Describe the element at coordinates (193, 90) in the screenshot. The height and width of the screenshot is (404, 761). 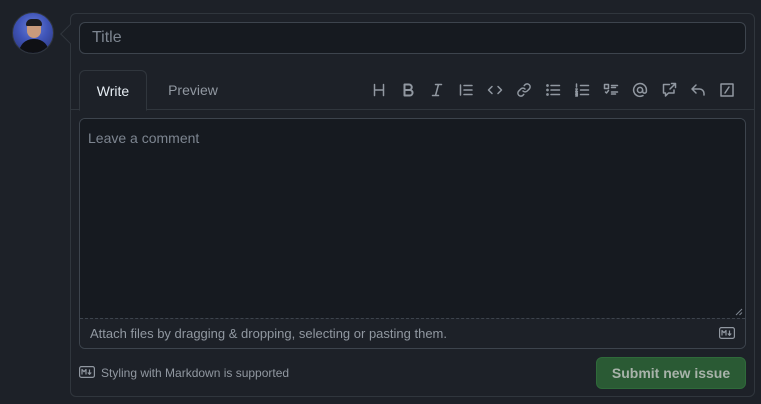
I see `tab-preview: Preview` at that location.